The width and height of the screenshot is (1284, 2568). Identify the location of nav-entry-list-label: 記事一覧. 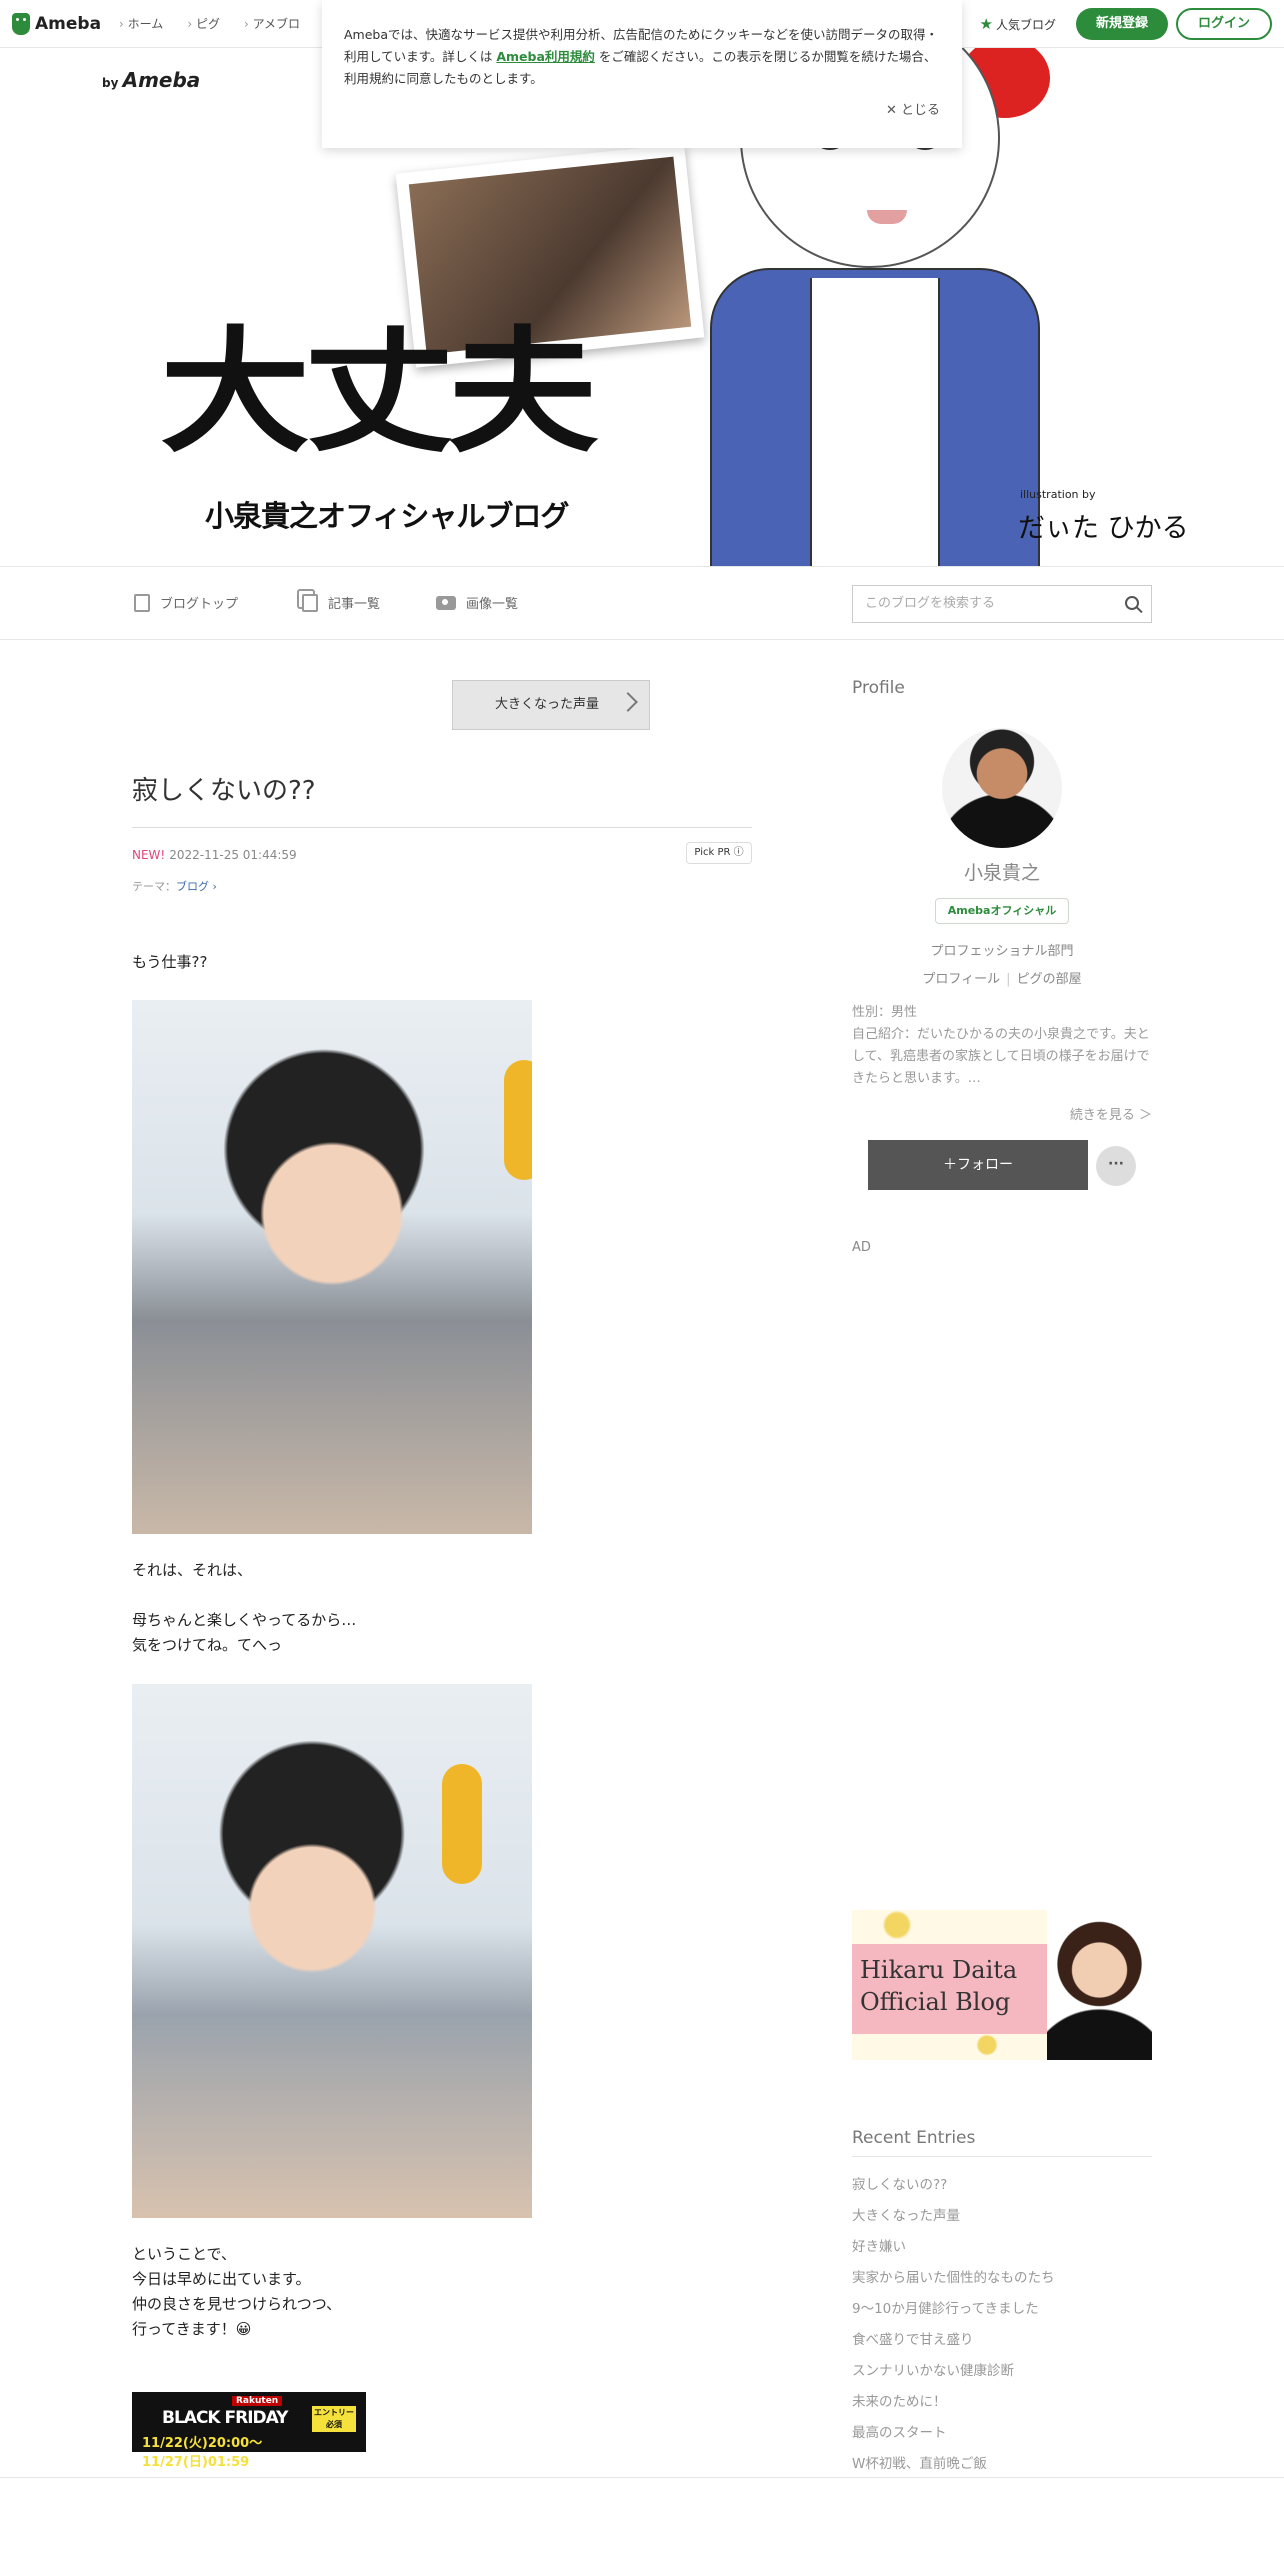
(354, 604).